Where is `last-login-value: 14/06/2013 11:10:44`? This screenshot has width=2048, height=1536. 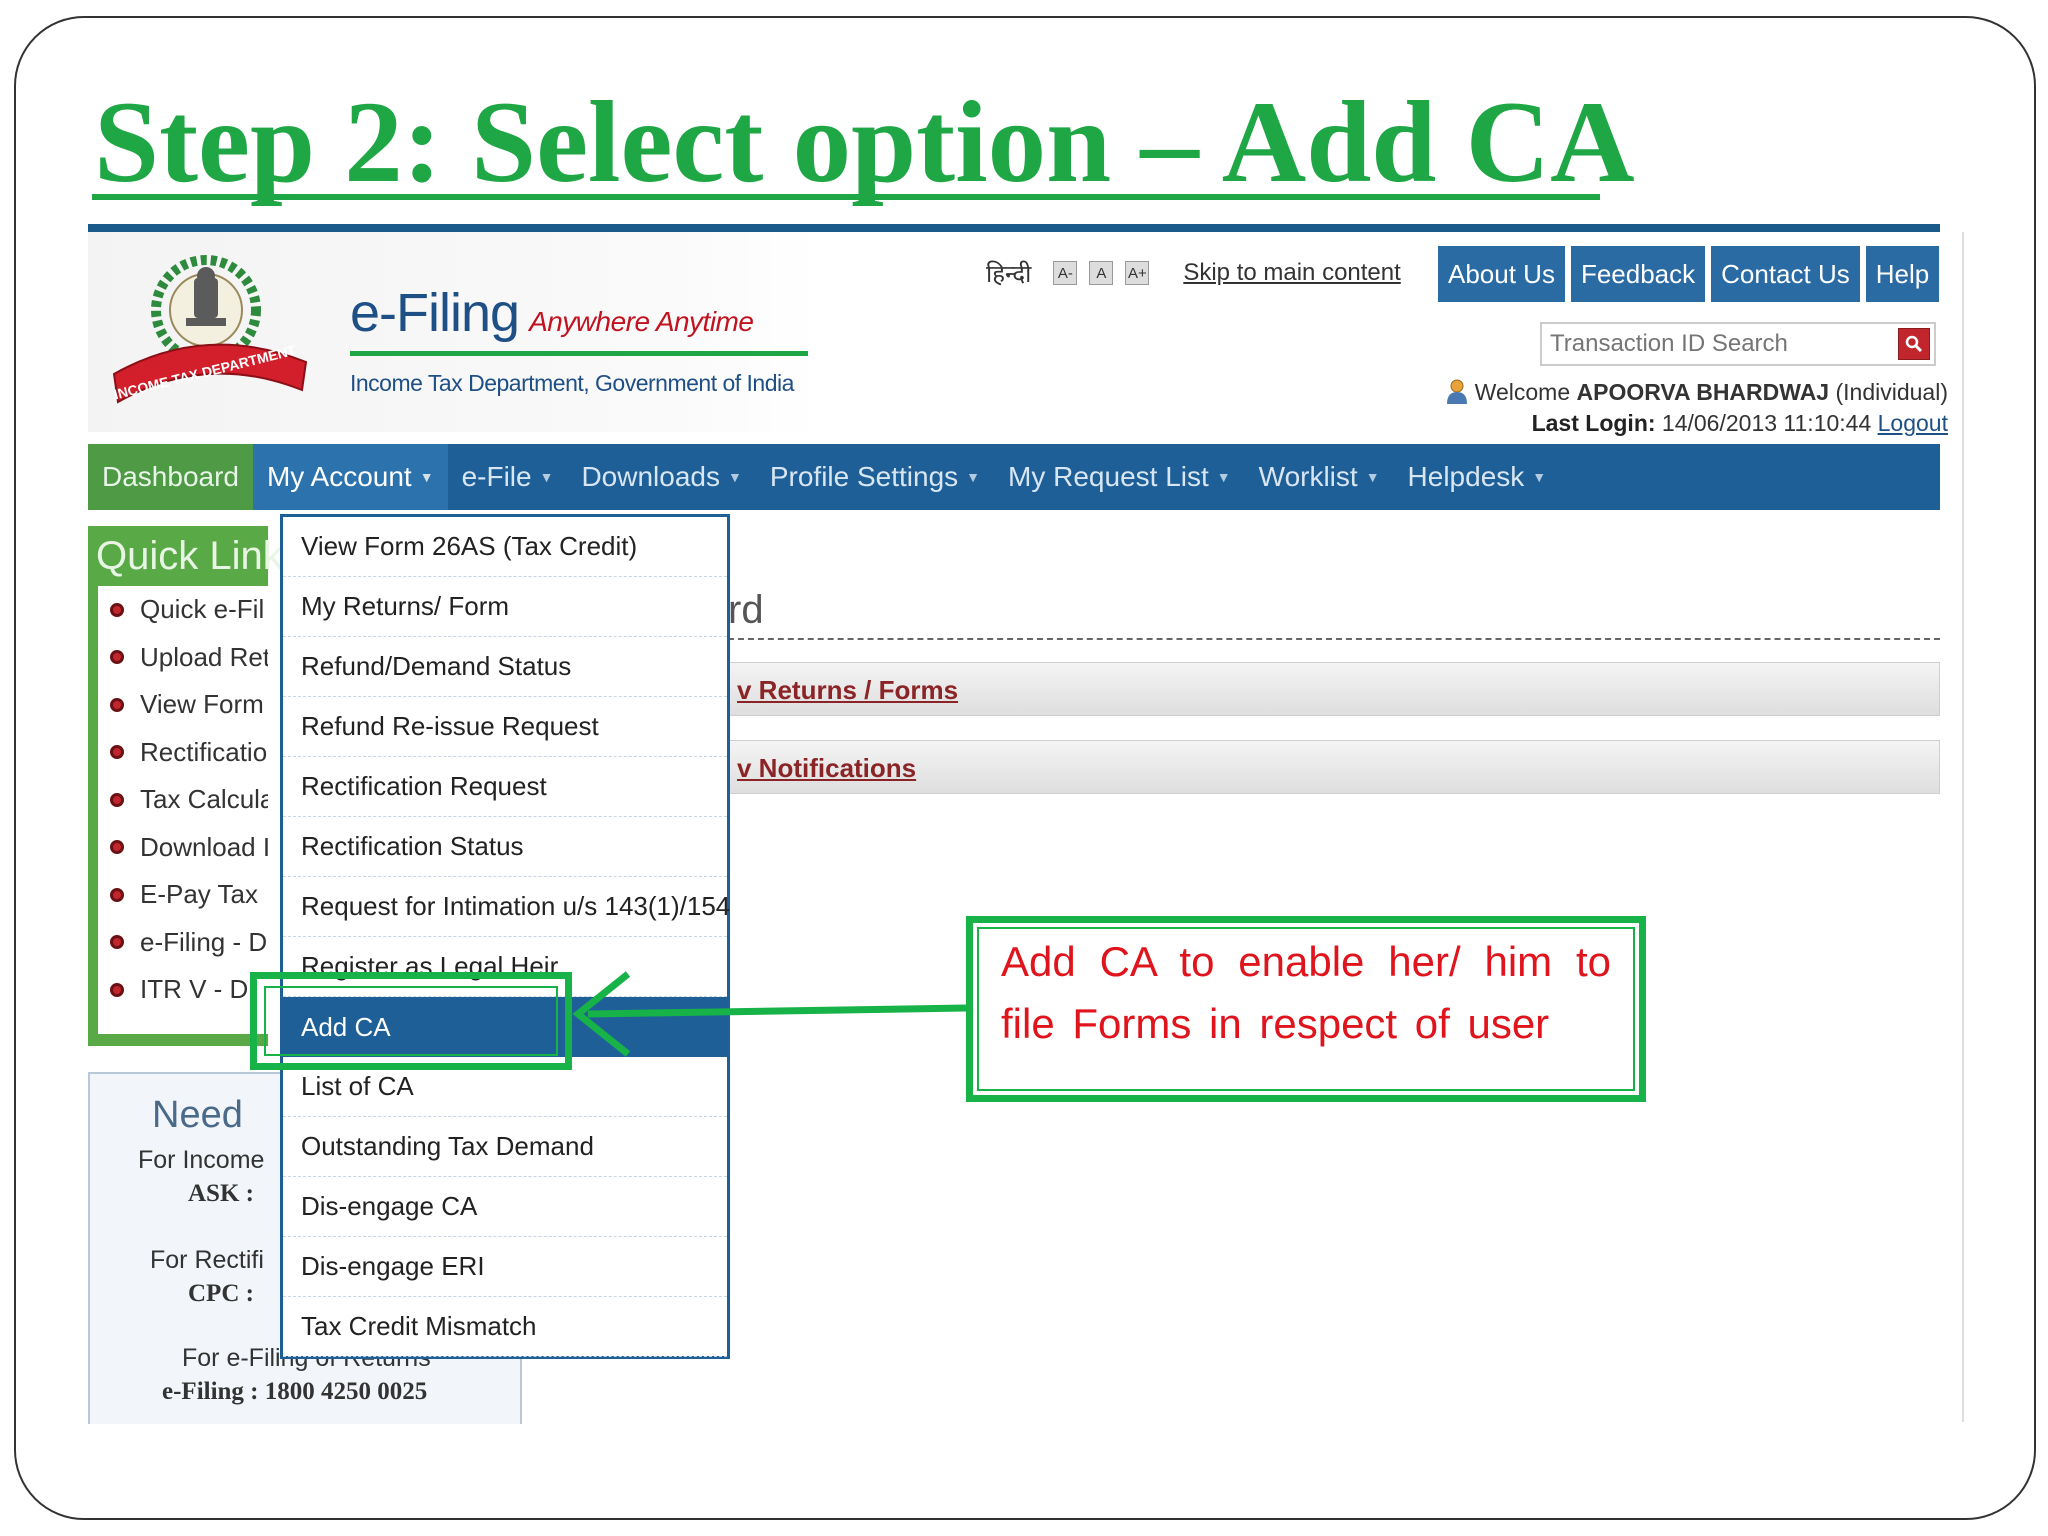
last-login-value: 14/06/2013 11:10:44 is located at coordinates (1766, 423).